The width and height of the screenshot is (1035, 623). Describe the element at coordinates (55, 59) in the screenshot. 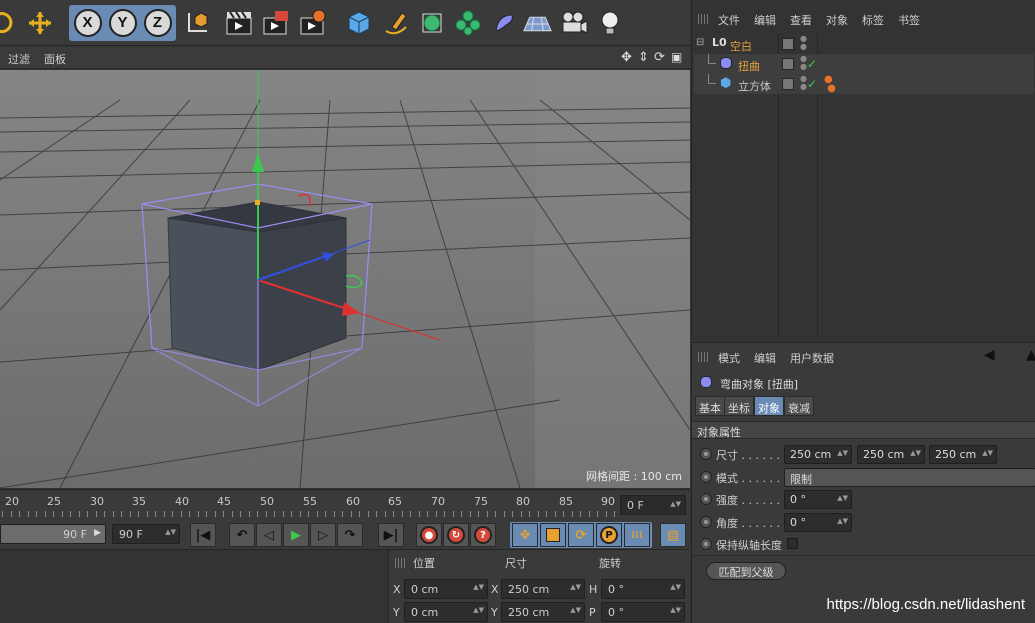

I see `menu-panel: 面板` at that location.